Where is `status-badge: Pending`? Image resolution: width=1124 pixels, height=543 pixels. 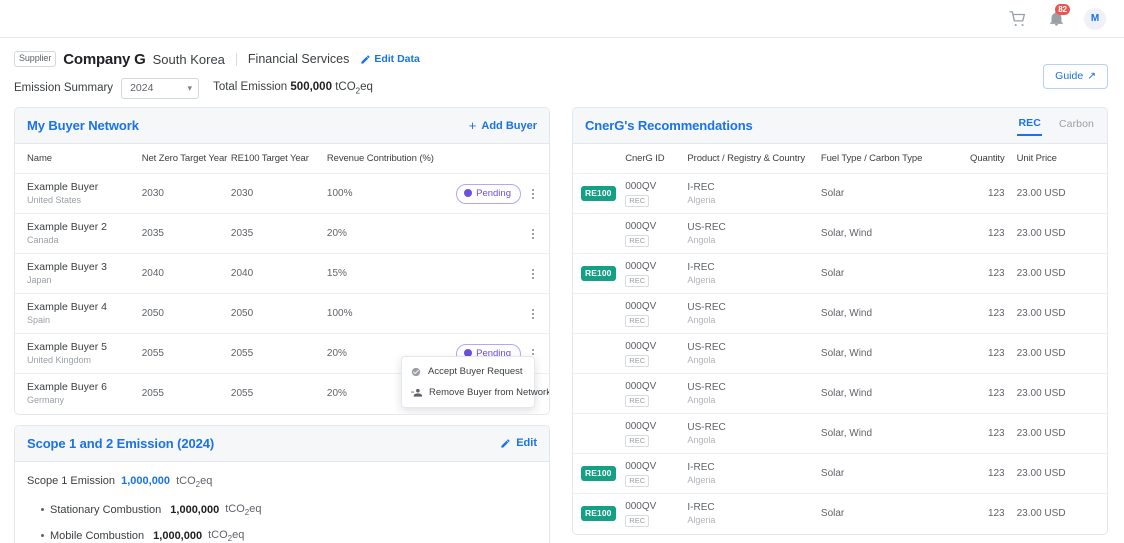 status-badge: Pending is located at coordinates (488, 193).